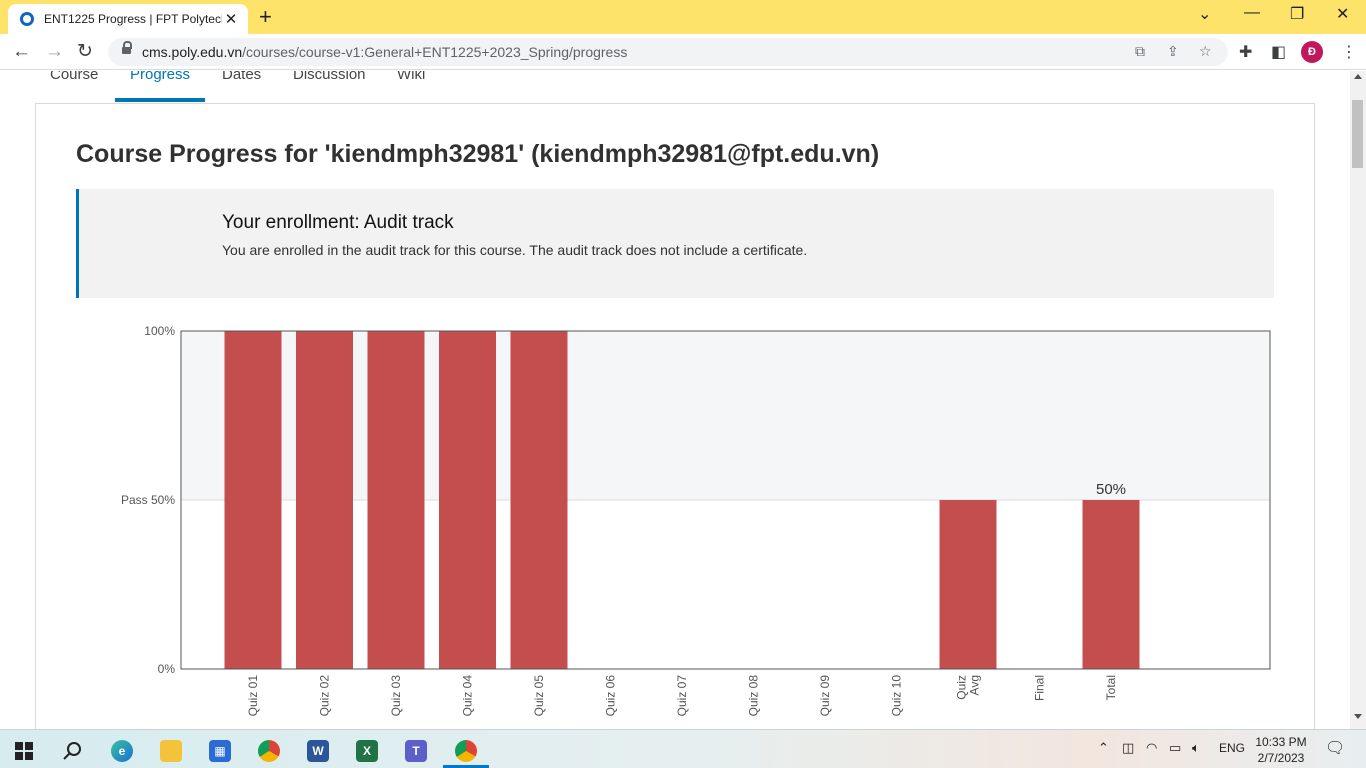 This screenshot has height=768, width=1366. What do you see at coordinates (754, 696) in the screenshot?
I see `x-tick-label: Quiz 08` at bounding box center [754, 696].